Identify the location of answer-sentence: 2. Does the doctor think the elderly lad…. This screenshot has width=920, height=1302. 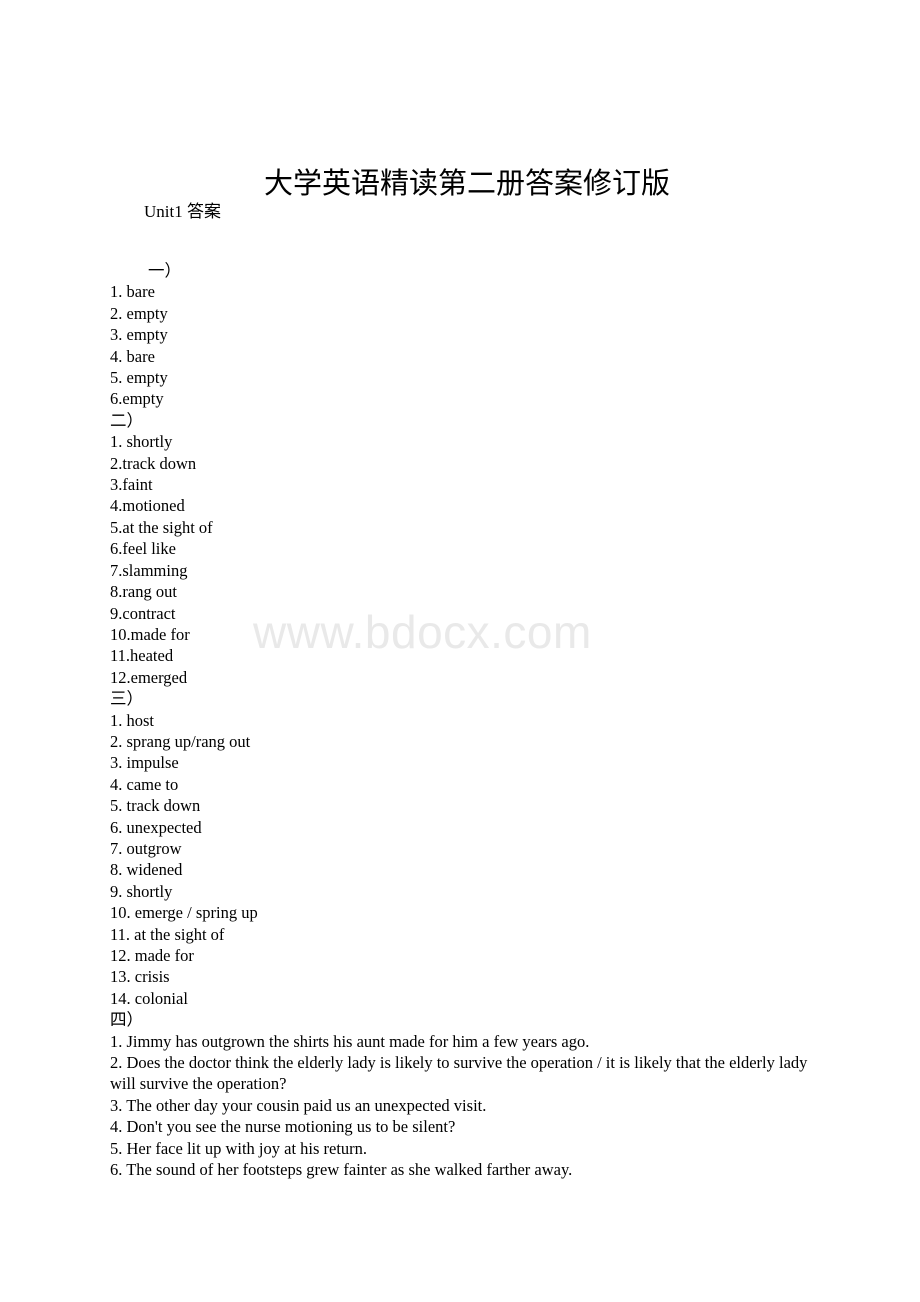
(459, 1073).